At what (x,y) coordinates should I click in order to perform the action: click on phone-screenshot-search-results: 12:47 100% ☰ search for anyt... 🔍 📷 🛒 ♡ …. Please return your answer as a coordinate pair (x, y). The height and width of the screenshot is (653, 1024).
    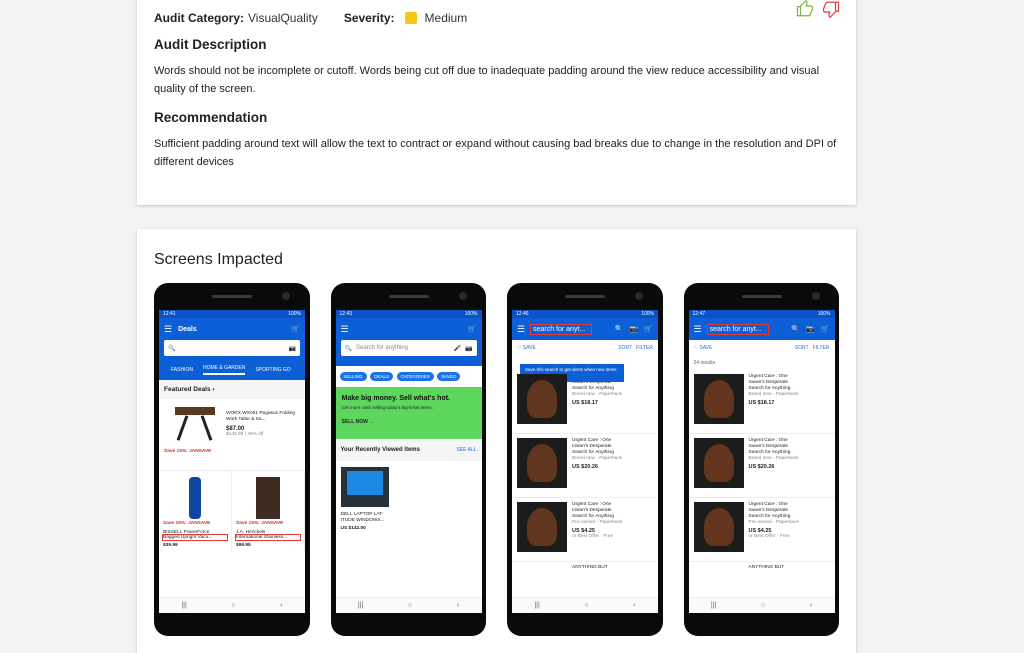
    Looking at the image, I should click on (761, 459).